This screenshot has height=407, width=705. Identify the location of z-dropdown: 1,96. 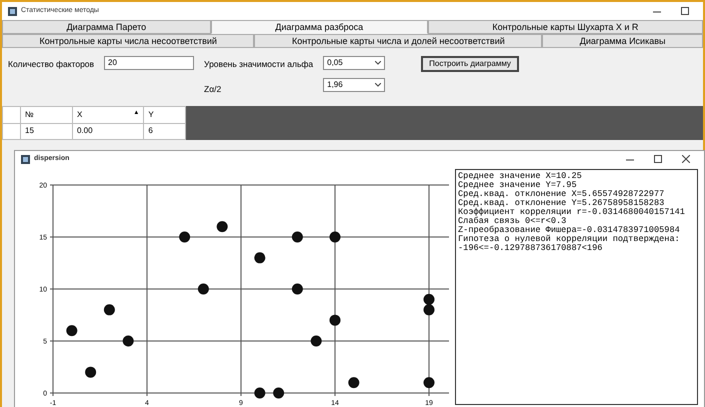
(354, 85).